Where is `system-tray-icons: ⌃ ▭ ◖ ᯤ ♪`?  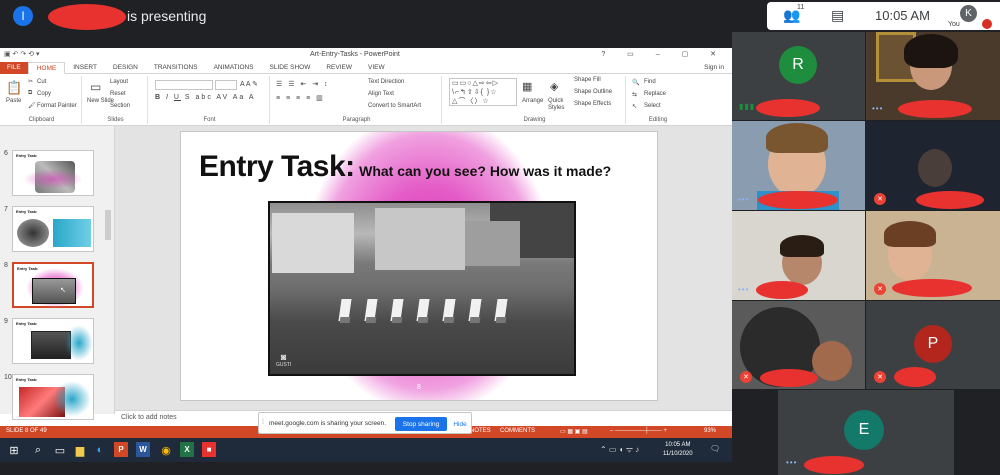 system-tray-icons: ⌃ ▭ ◖ ᯤ ♪ is located at coordinates (619, 449).